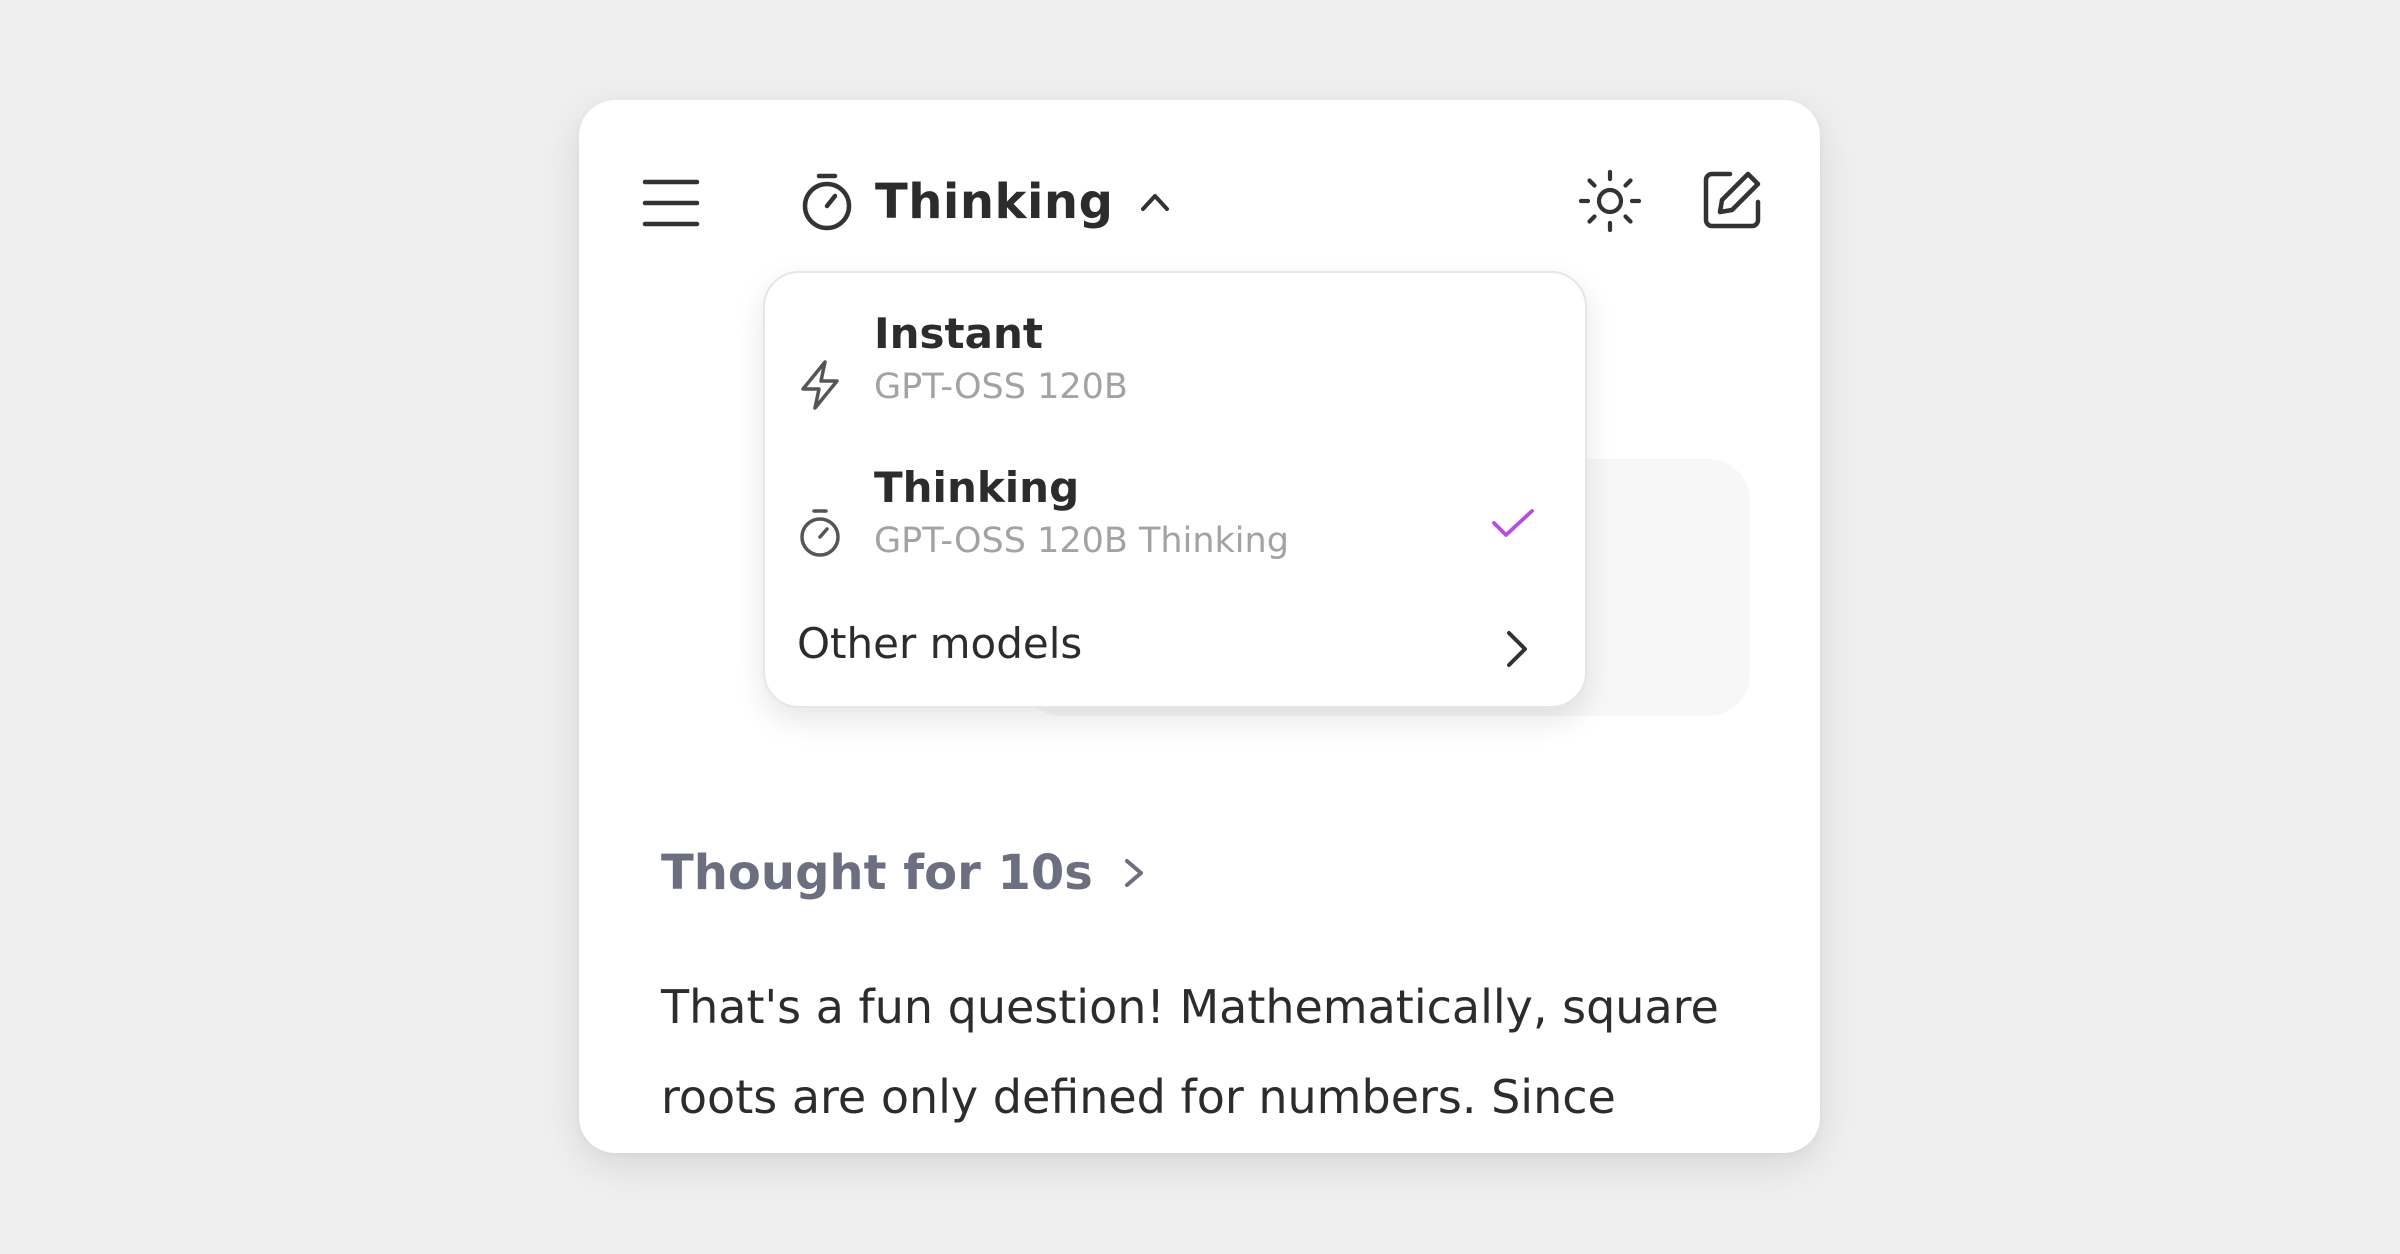 The image size is (2400, 1254). I want to click on option-subtitle: GPT-OSS 120B, so click(1001, 387).